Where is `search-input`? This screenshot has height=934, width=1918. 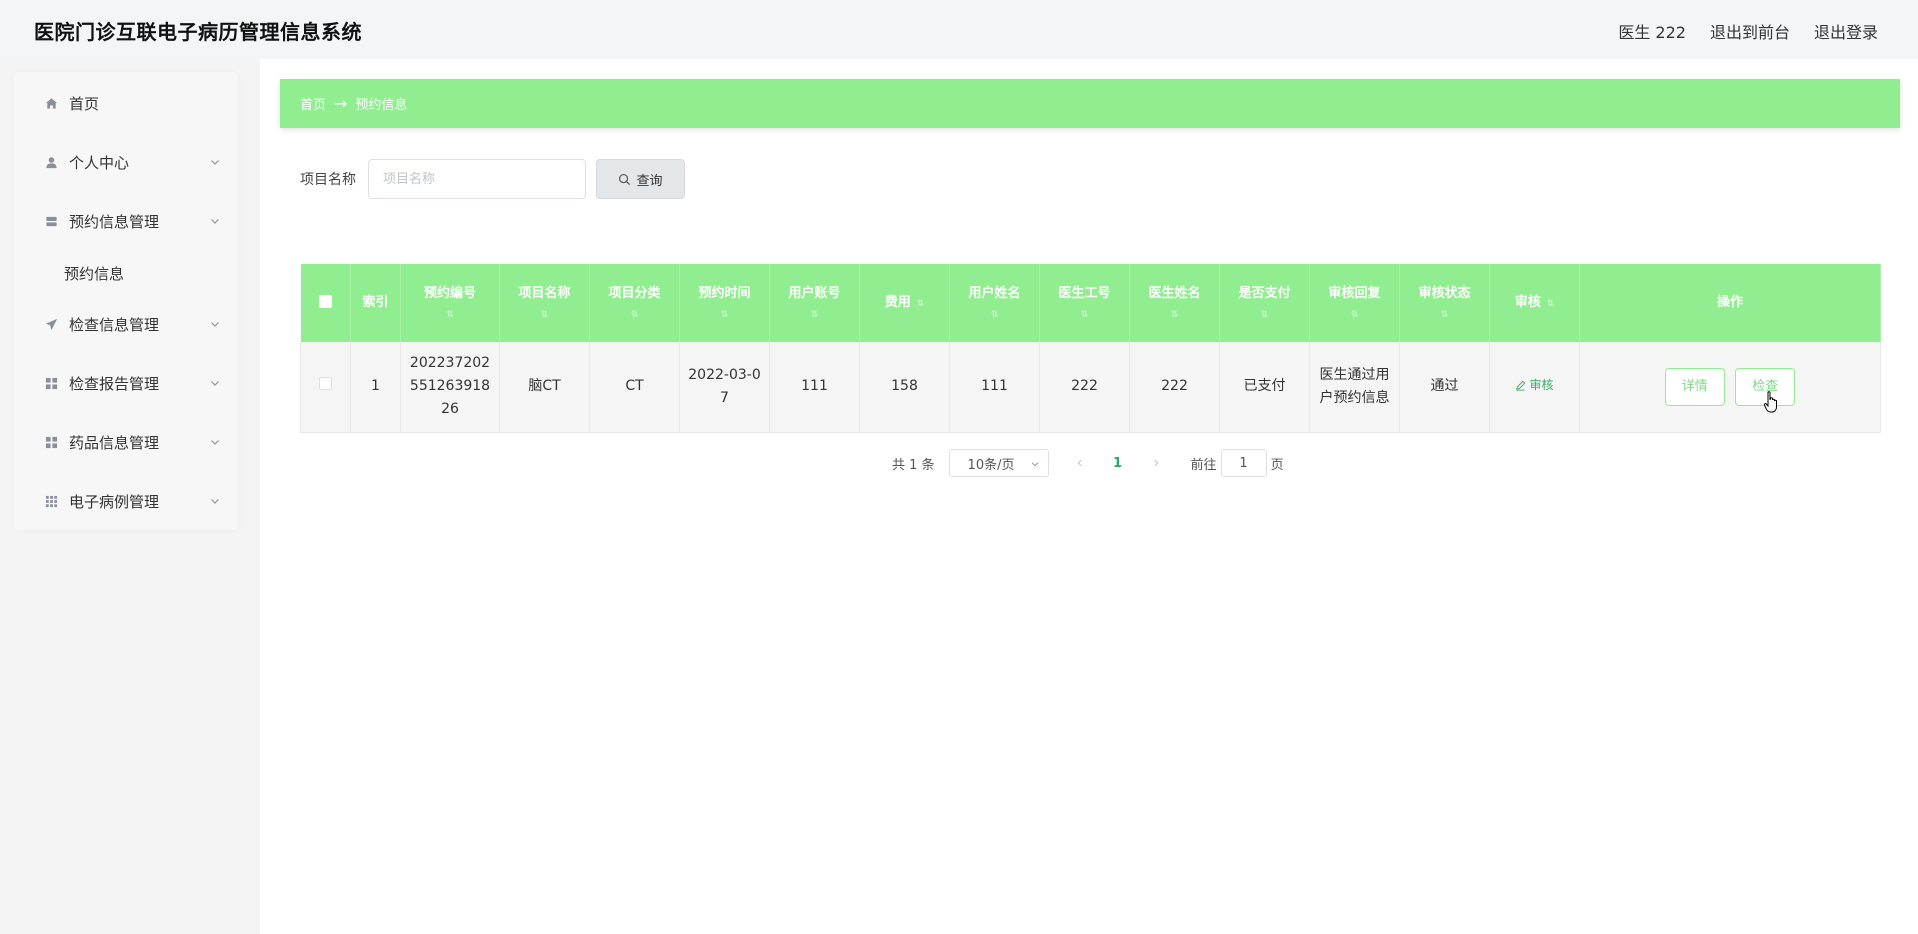
search-input is located at coordinates (477, 179).